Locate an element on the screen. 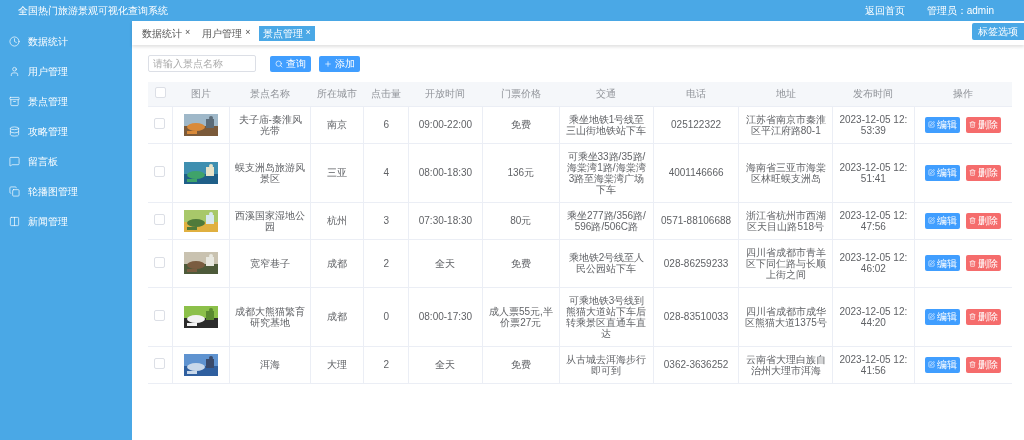 The width and height of the screenshot is (1024, 440). sidebar-item: 数据统计 is located at coordinates (66, 41).